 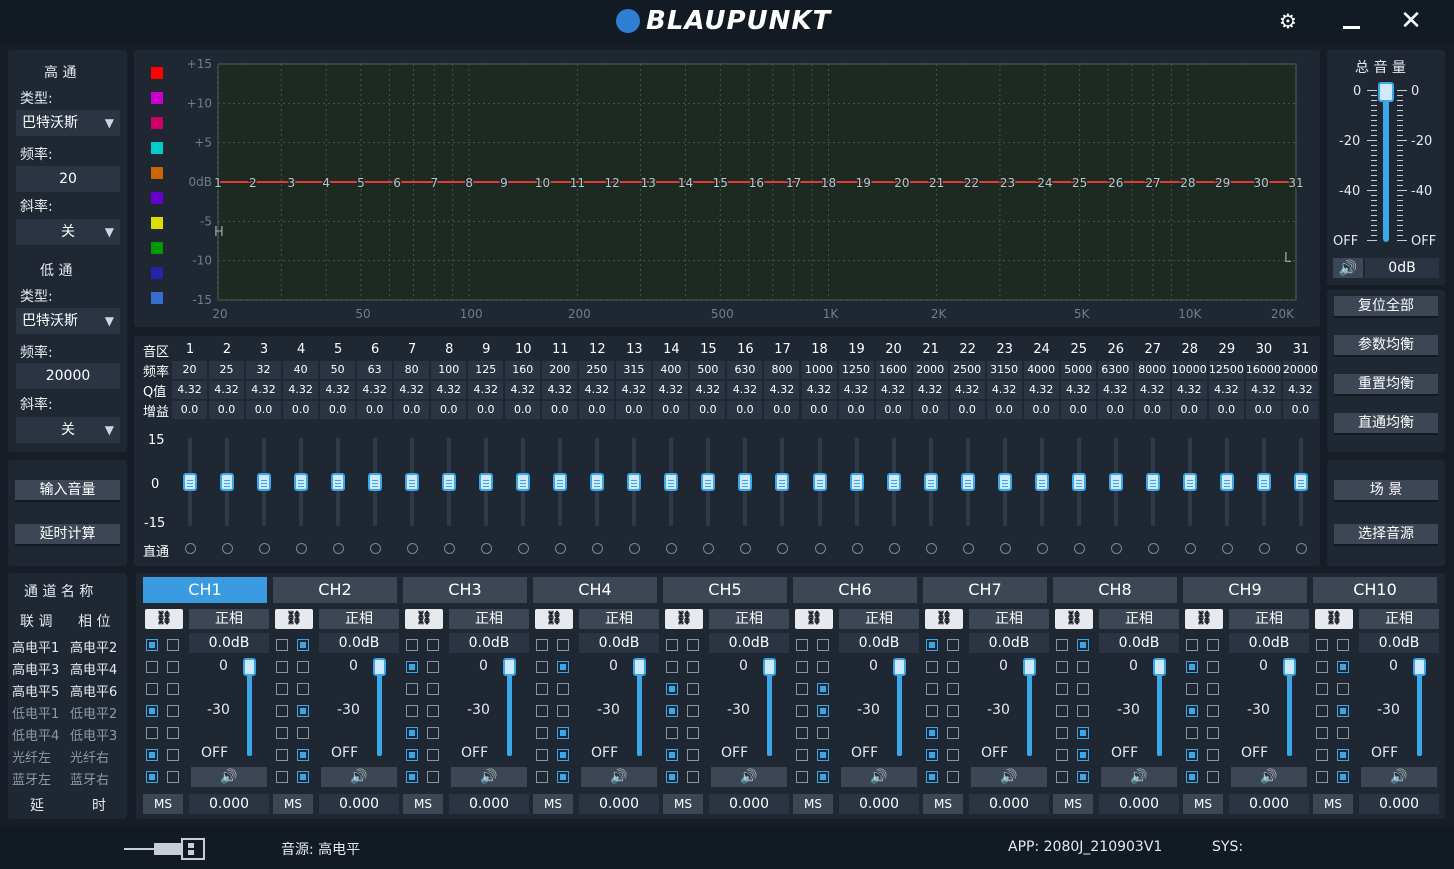 What do you see at coordinates (264, 370) in the screenshot?
I see `band-freq-cell: 32` at bounding box center [264, 370].